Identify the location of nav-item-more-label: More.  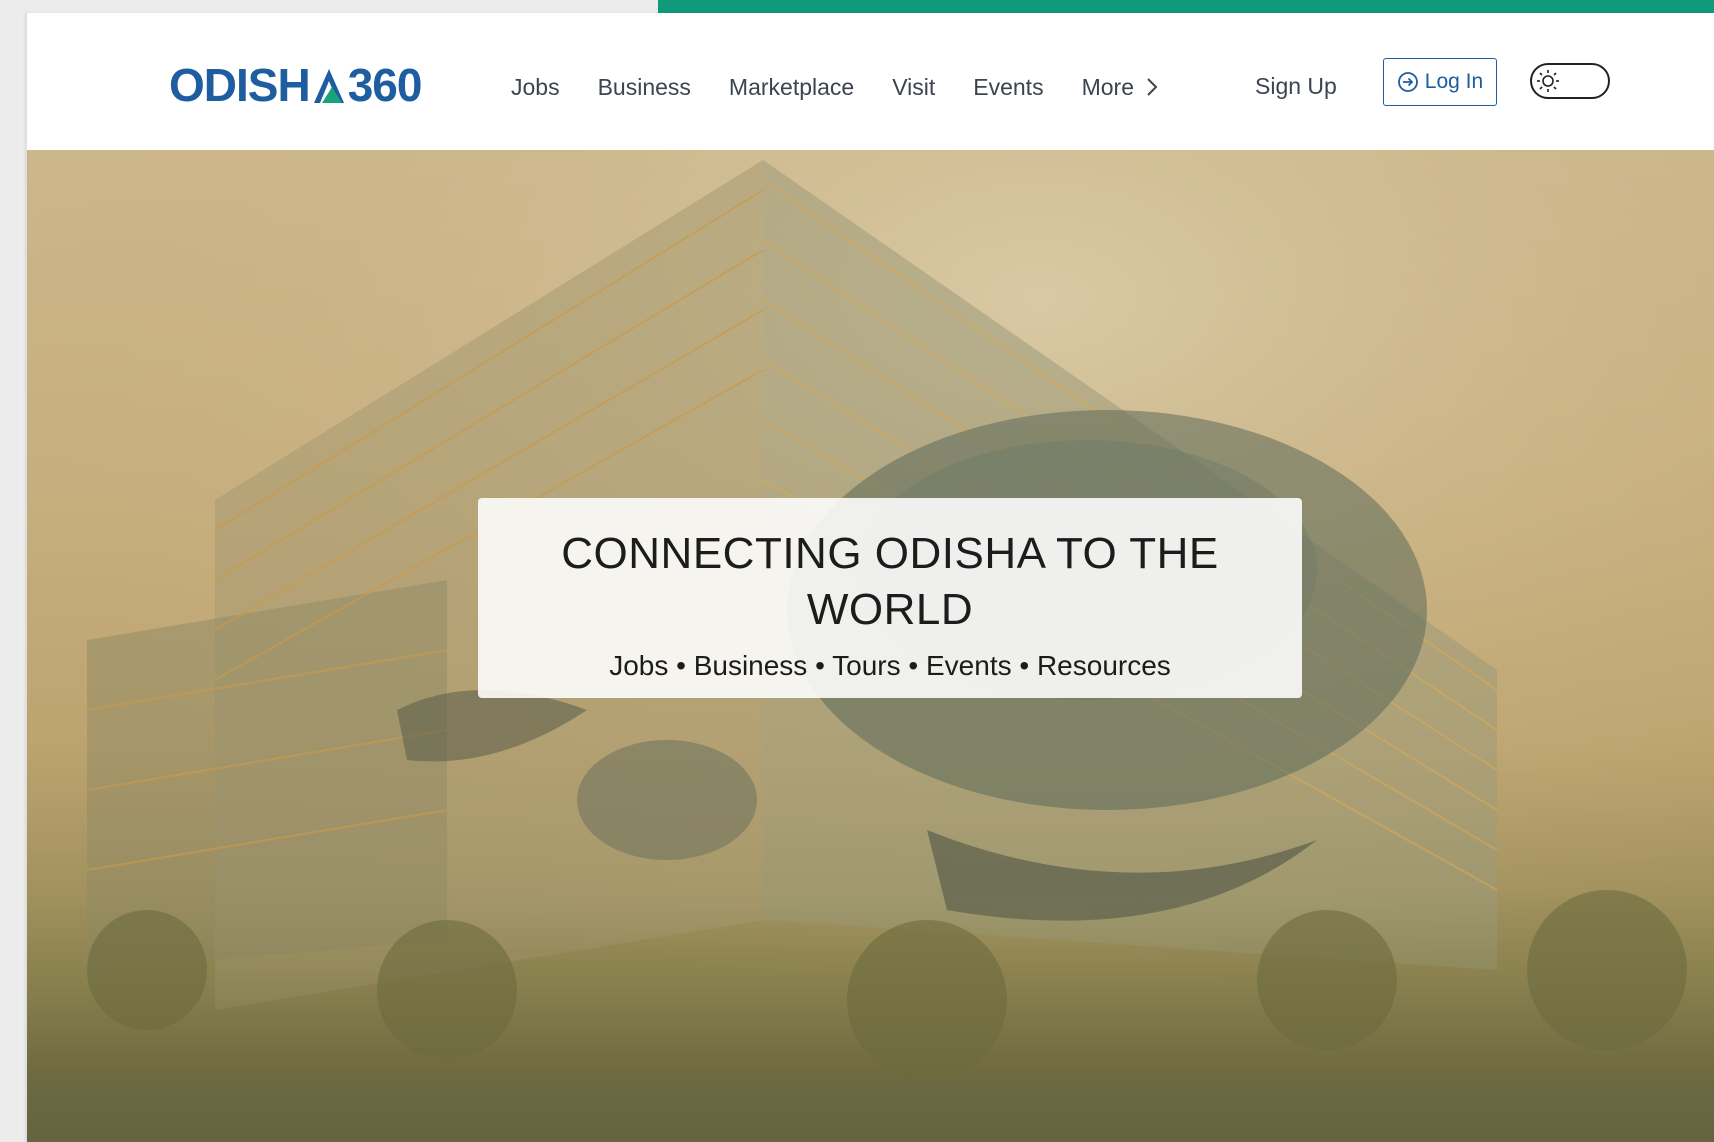
(1107, 86).